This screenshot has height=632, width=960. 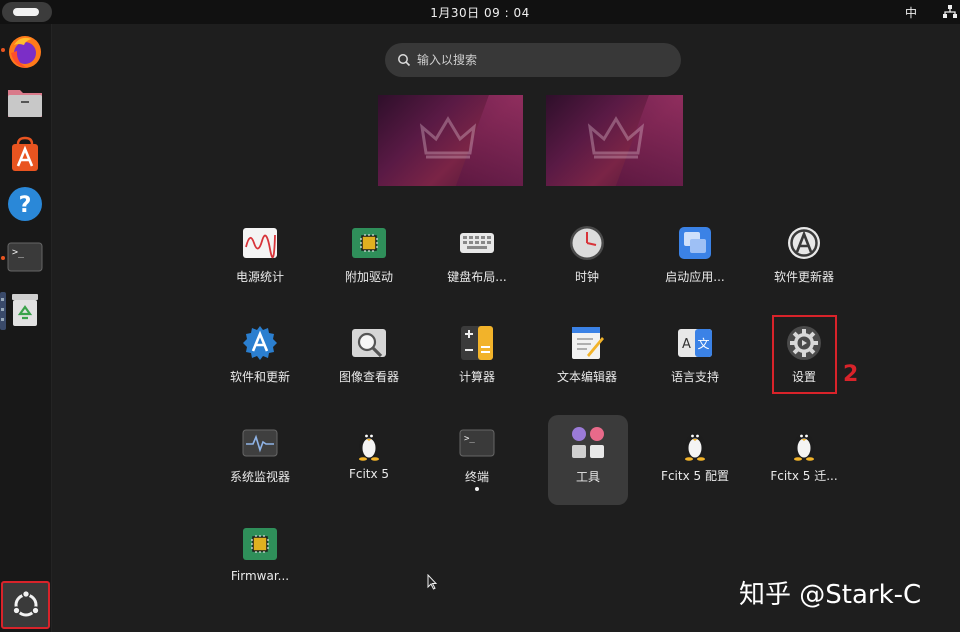 I want to click on calculator-icon, so click(x=477, y=343).